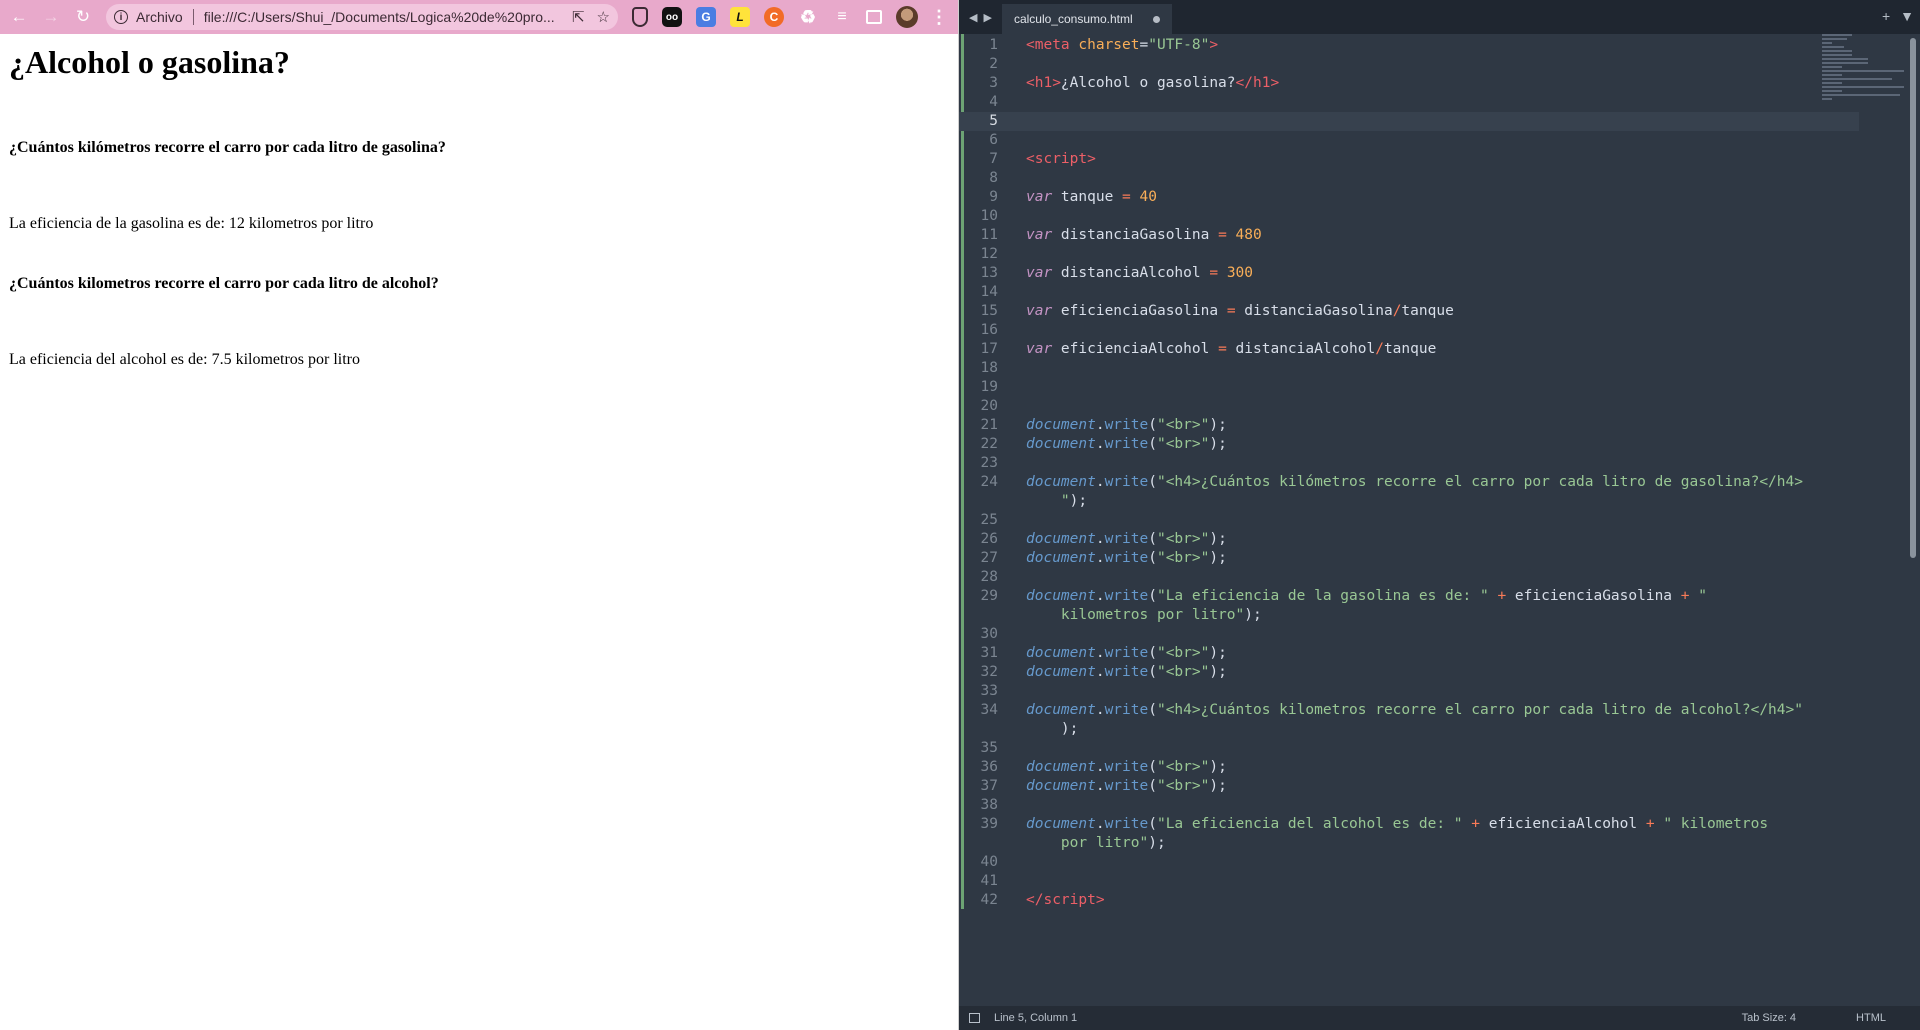  Describe the element at coordinates (1409, 368) in the screenshot. I see `code-line: 18` at that location.